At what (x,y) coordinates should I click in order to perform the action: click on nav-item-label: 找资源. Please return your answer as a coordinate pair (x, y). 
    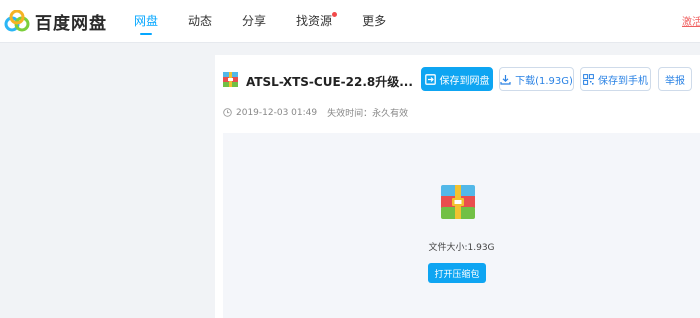
    Looking at the image, I should click on (314, 21).